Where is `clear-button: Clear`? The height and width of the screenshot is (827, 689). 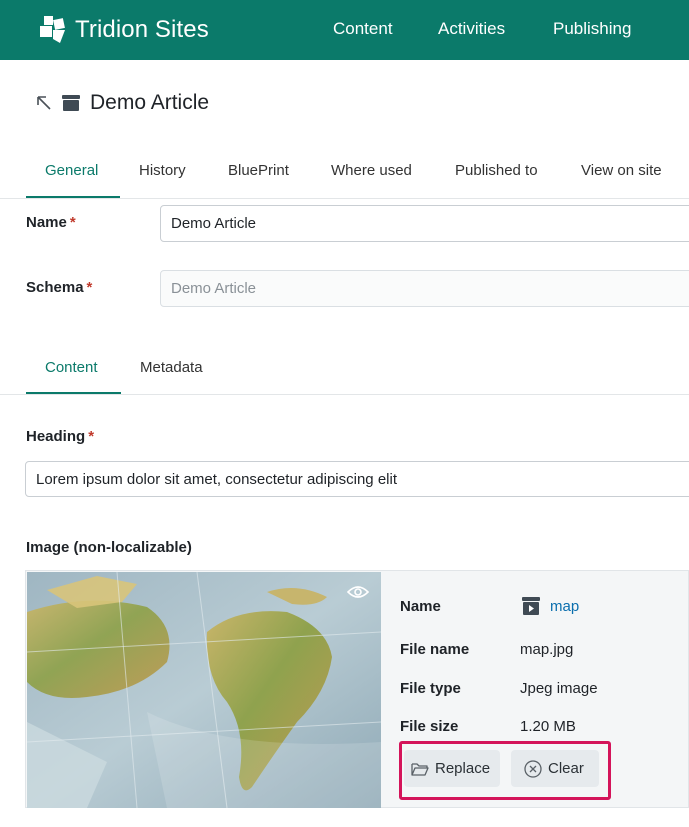 clear-button: Clear is located at coordinates (555, 768).